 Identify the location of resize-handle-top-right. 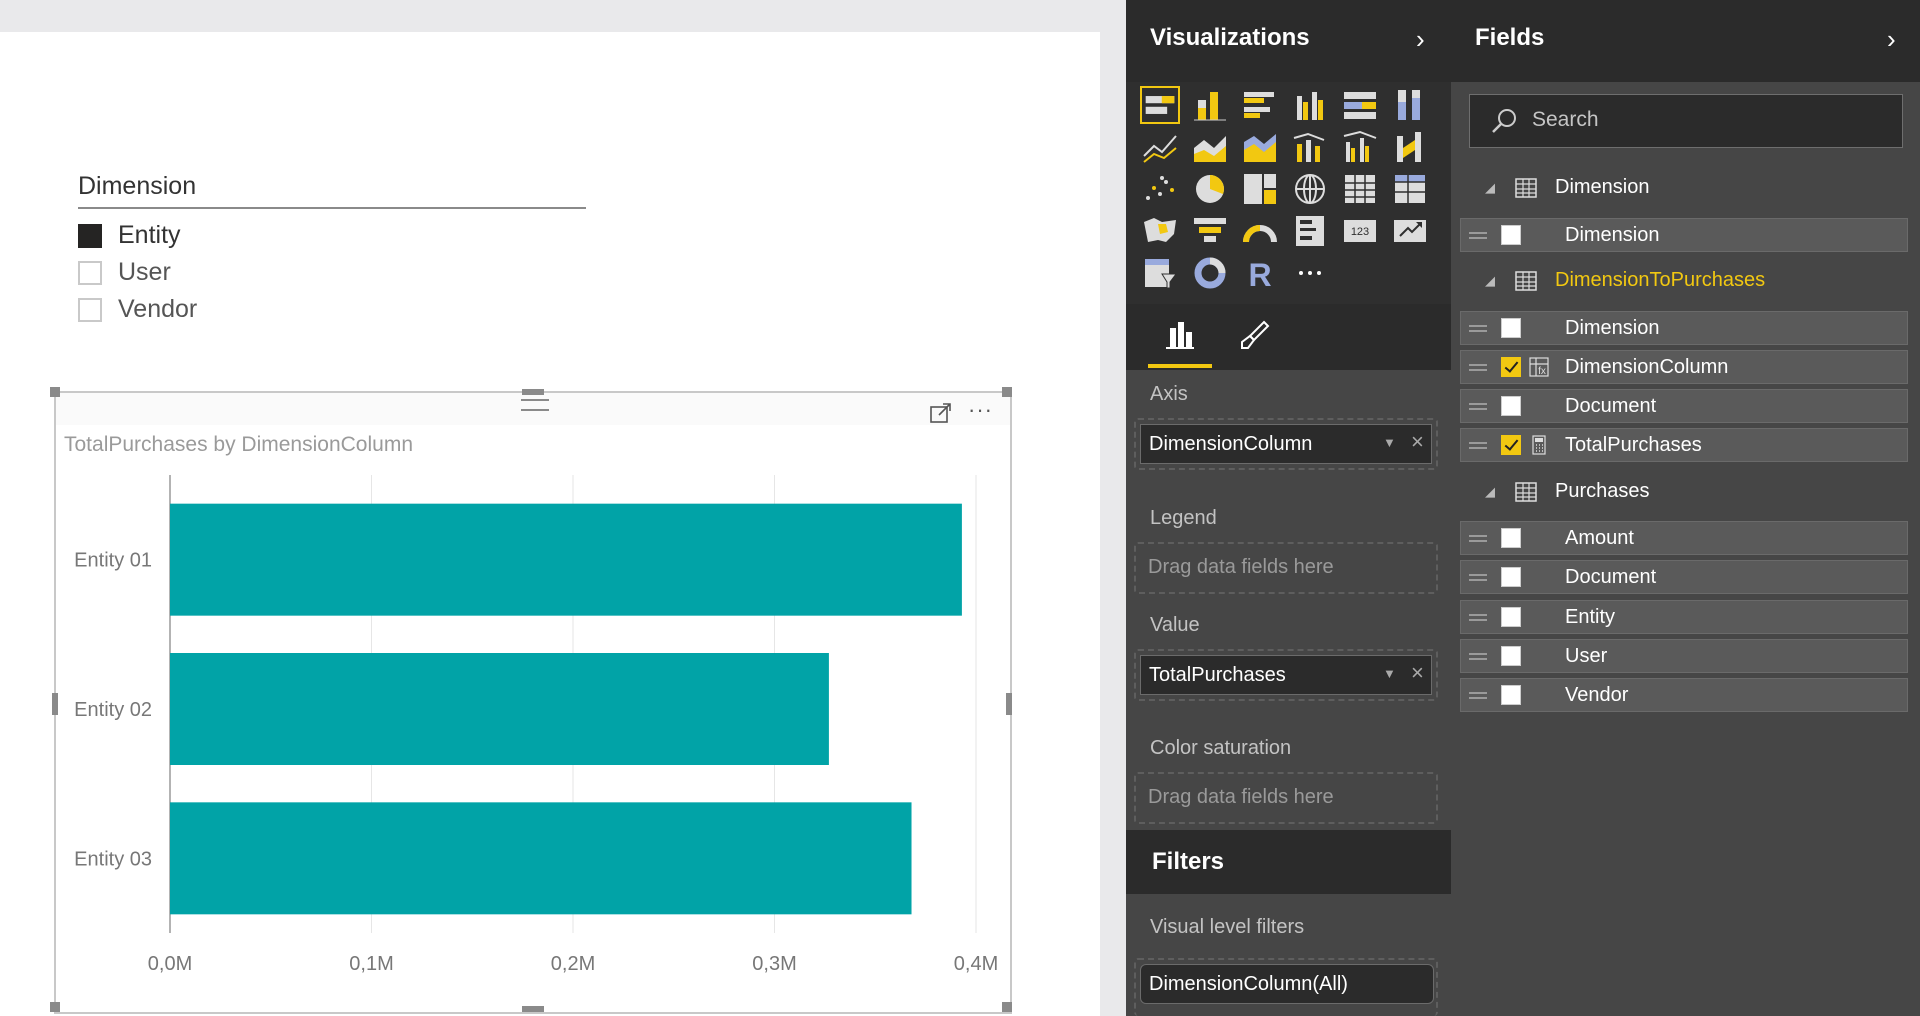
(1007, 392).